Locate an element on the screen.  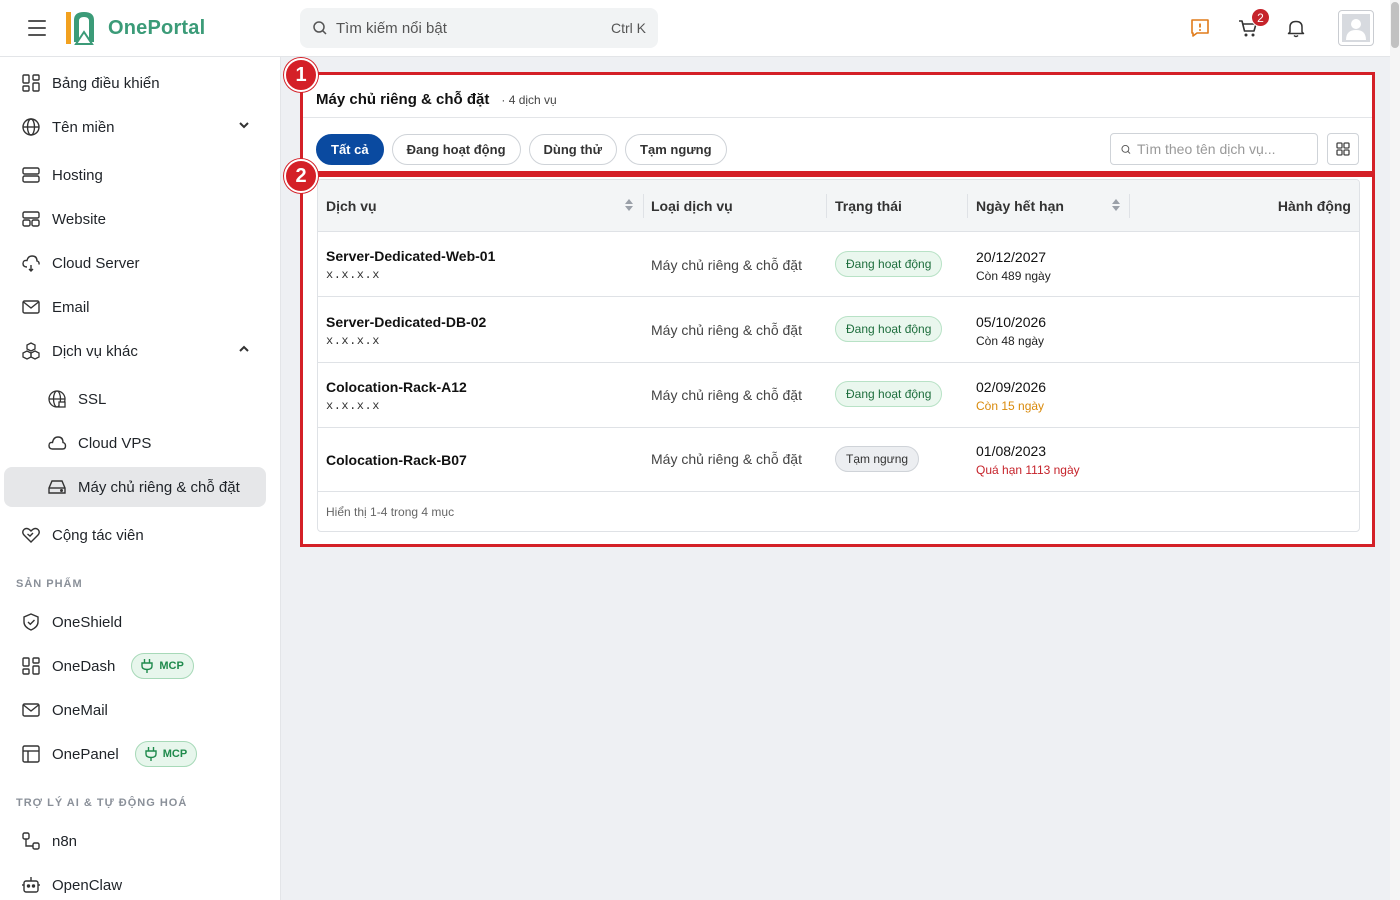
sidebar-item-cloud-vps: Cloud VPS is located at coordinates (135, 443).